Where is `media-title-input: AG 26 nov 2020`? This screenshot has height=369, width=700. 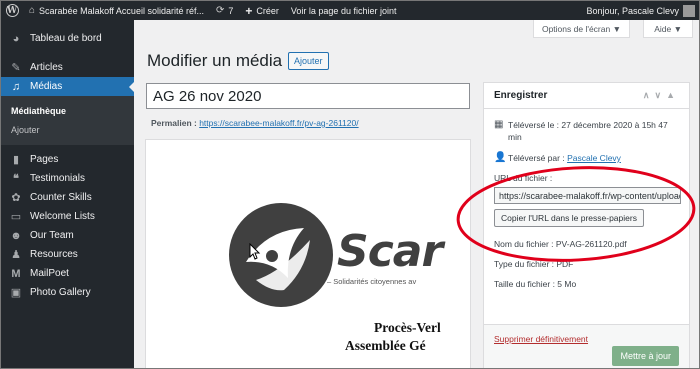
media-title-input: AG 26 nov 2020 is located at coordinates (308, 96).